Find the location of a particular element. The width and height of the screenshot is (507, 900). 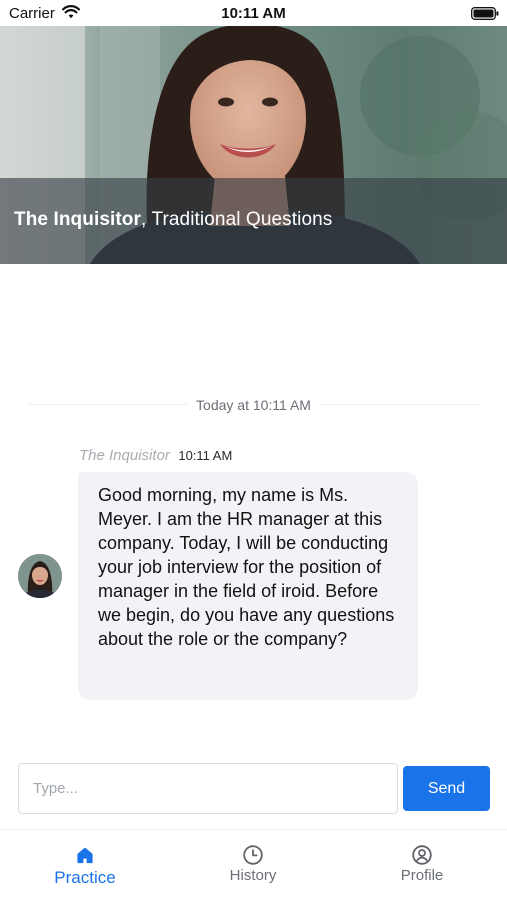

status-bar: Carrier 10:11 AM is located at coordinates (253, 13).